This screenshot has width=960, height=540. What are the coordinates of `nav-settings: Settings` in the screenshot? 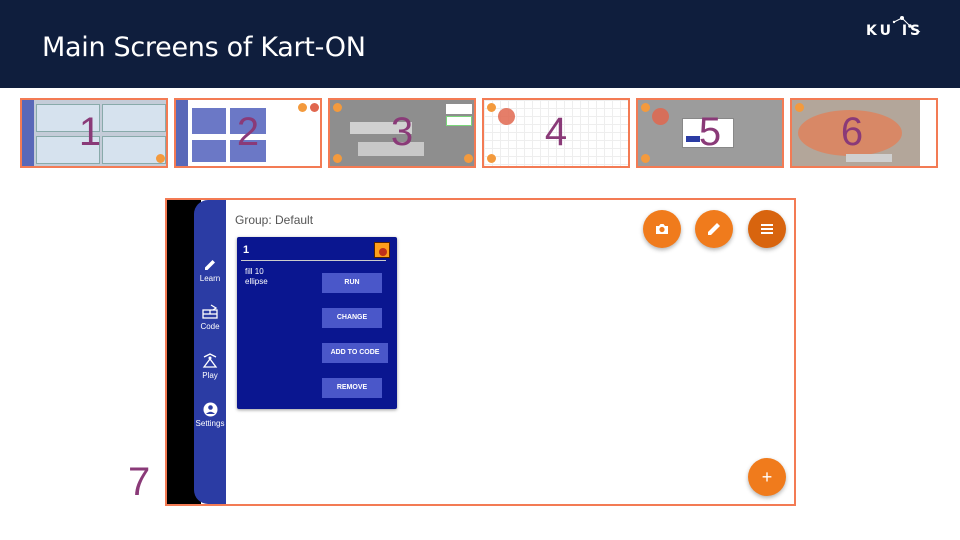 It's located at (210, 415).